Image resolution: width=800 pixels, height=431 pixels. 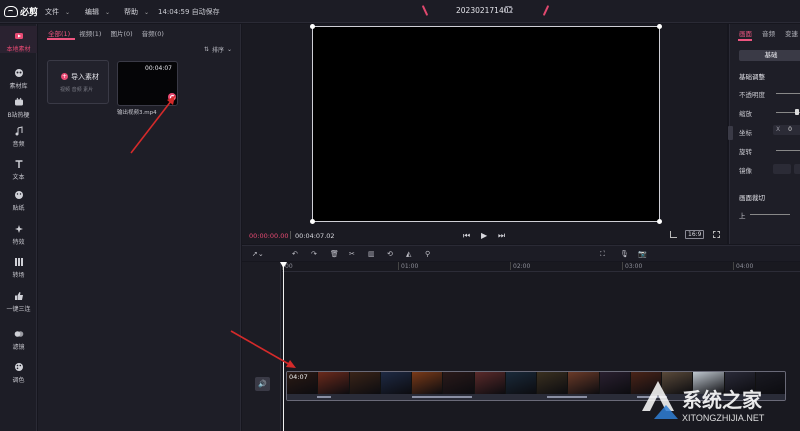 I want to click on basic-adjust-title: 基础调整, so click(x=752, y=77).